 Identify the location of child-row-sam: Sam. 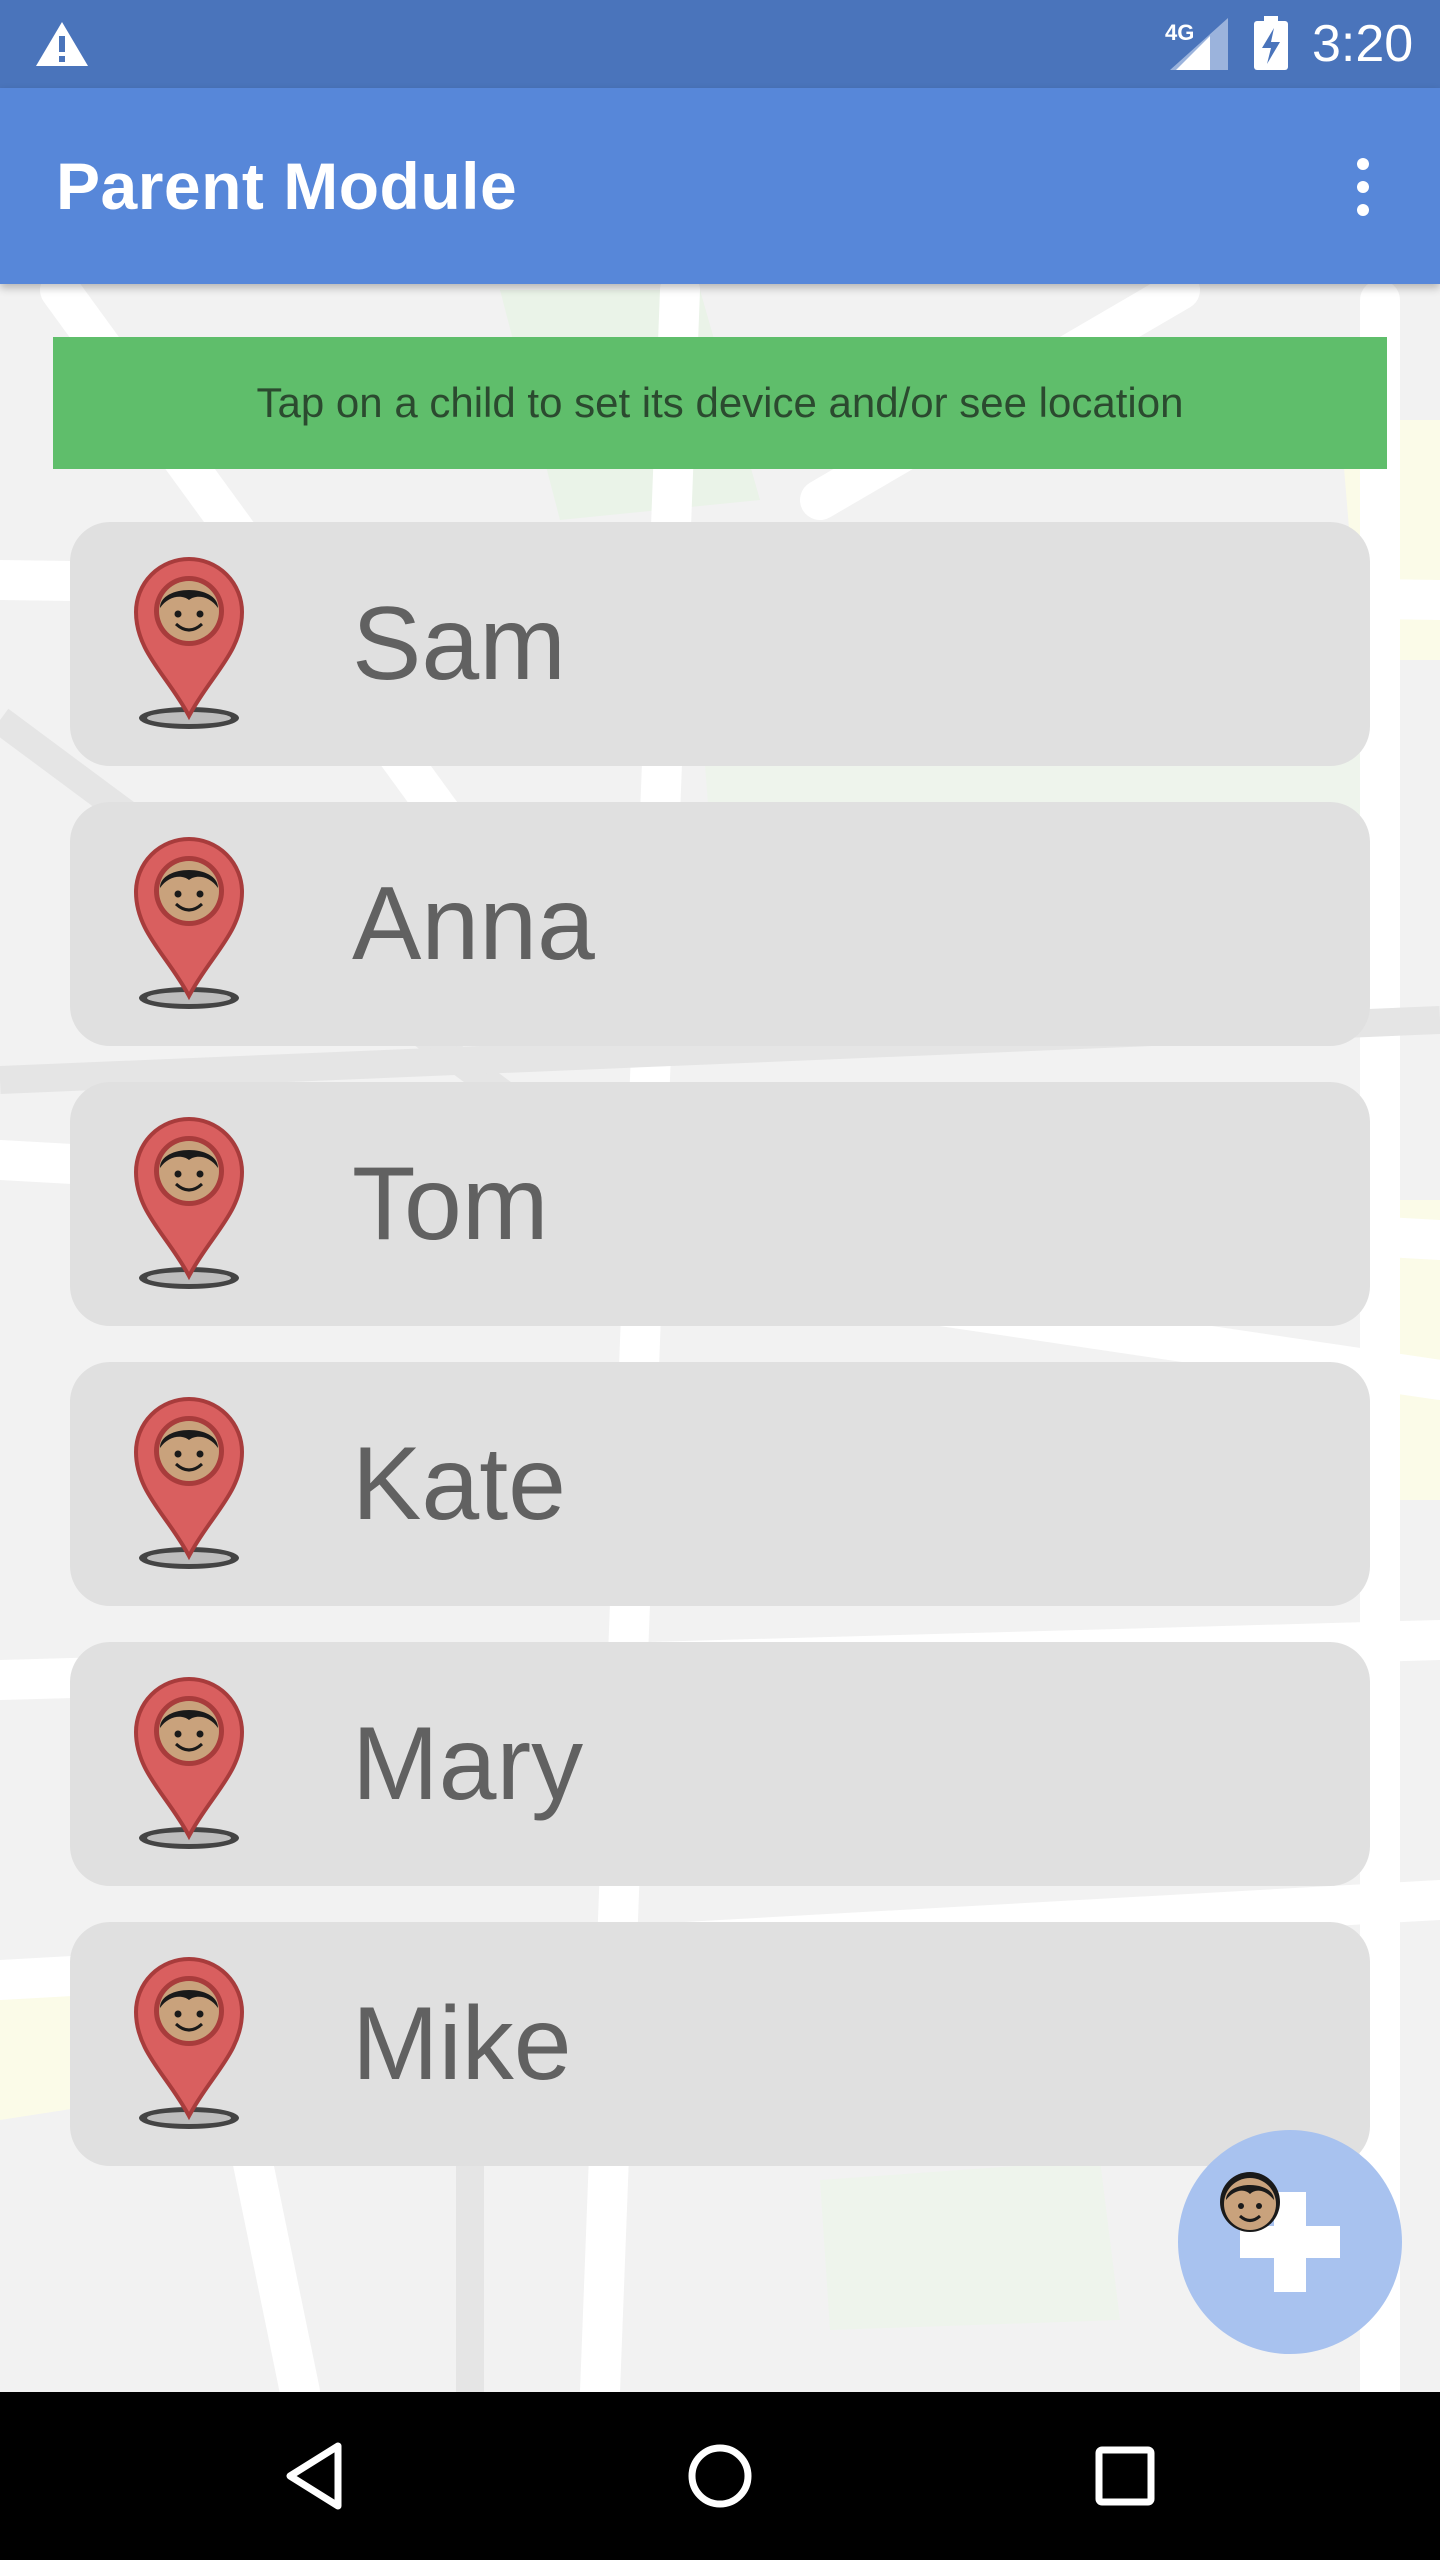
(720, 644).